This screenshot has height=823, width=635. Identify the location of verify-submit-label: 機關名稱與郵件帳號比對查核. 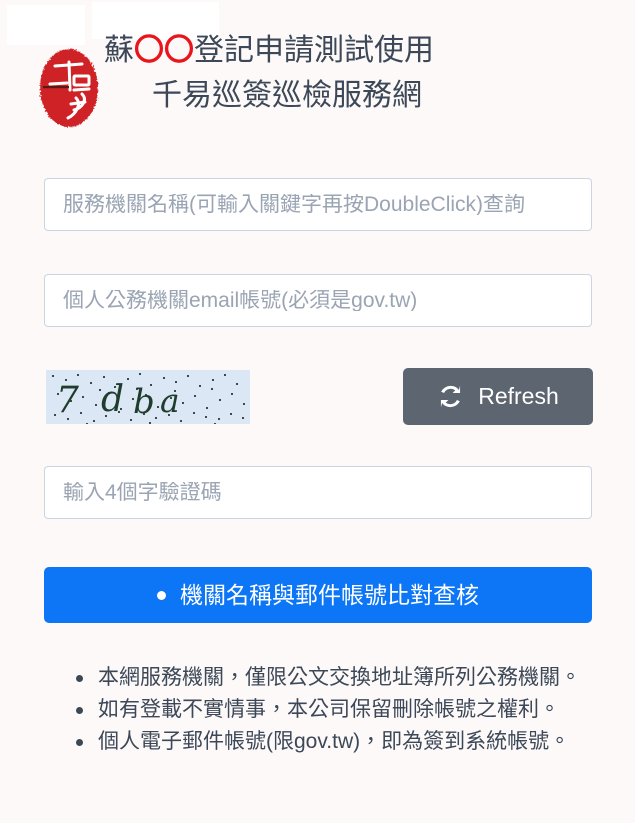
(329, 594).